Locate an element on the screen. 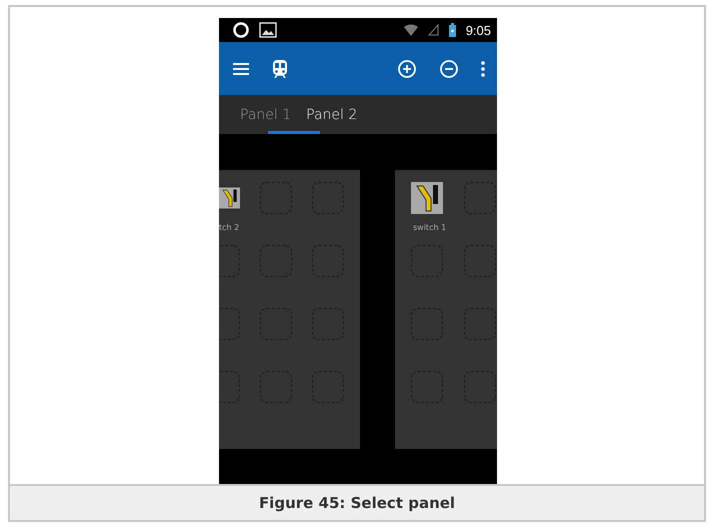  battery-icon is located at coordinates (452, 30).